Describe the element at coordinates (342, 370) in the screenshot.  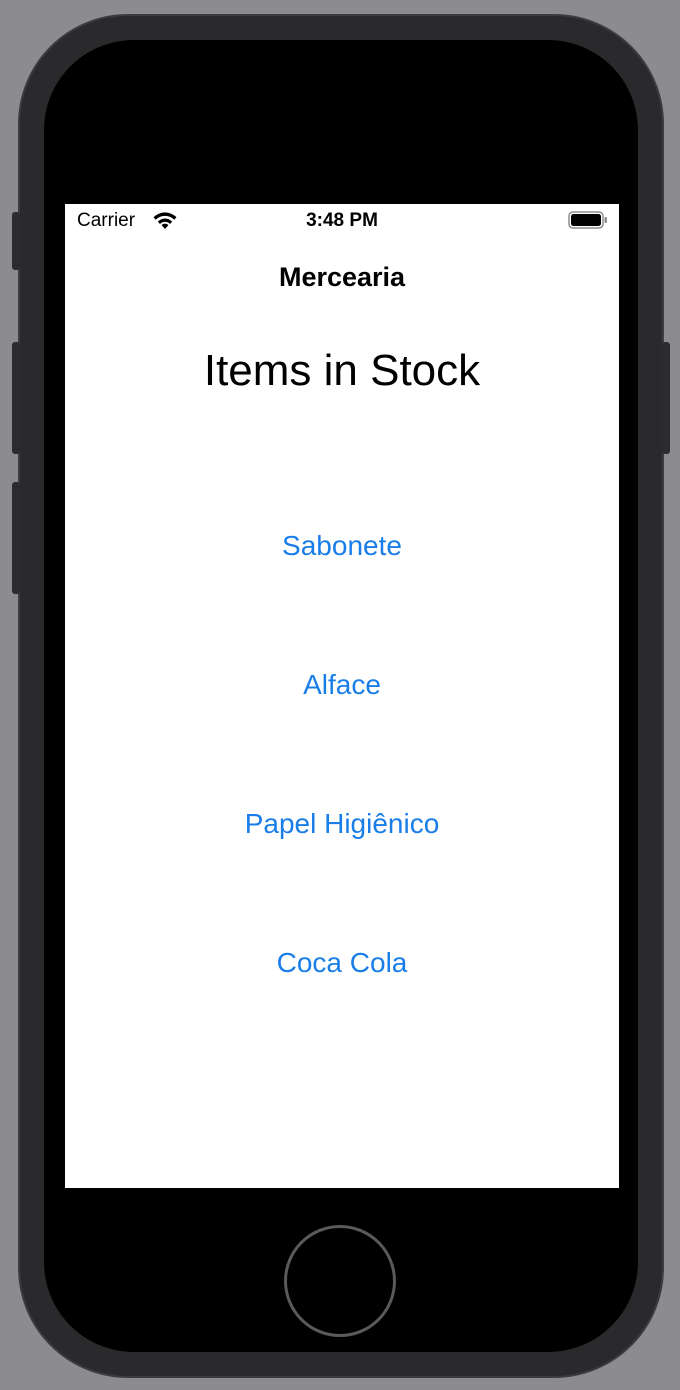
I see `page-heading: Items in Stock` at that location.